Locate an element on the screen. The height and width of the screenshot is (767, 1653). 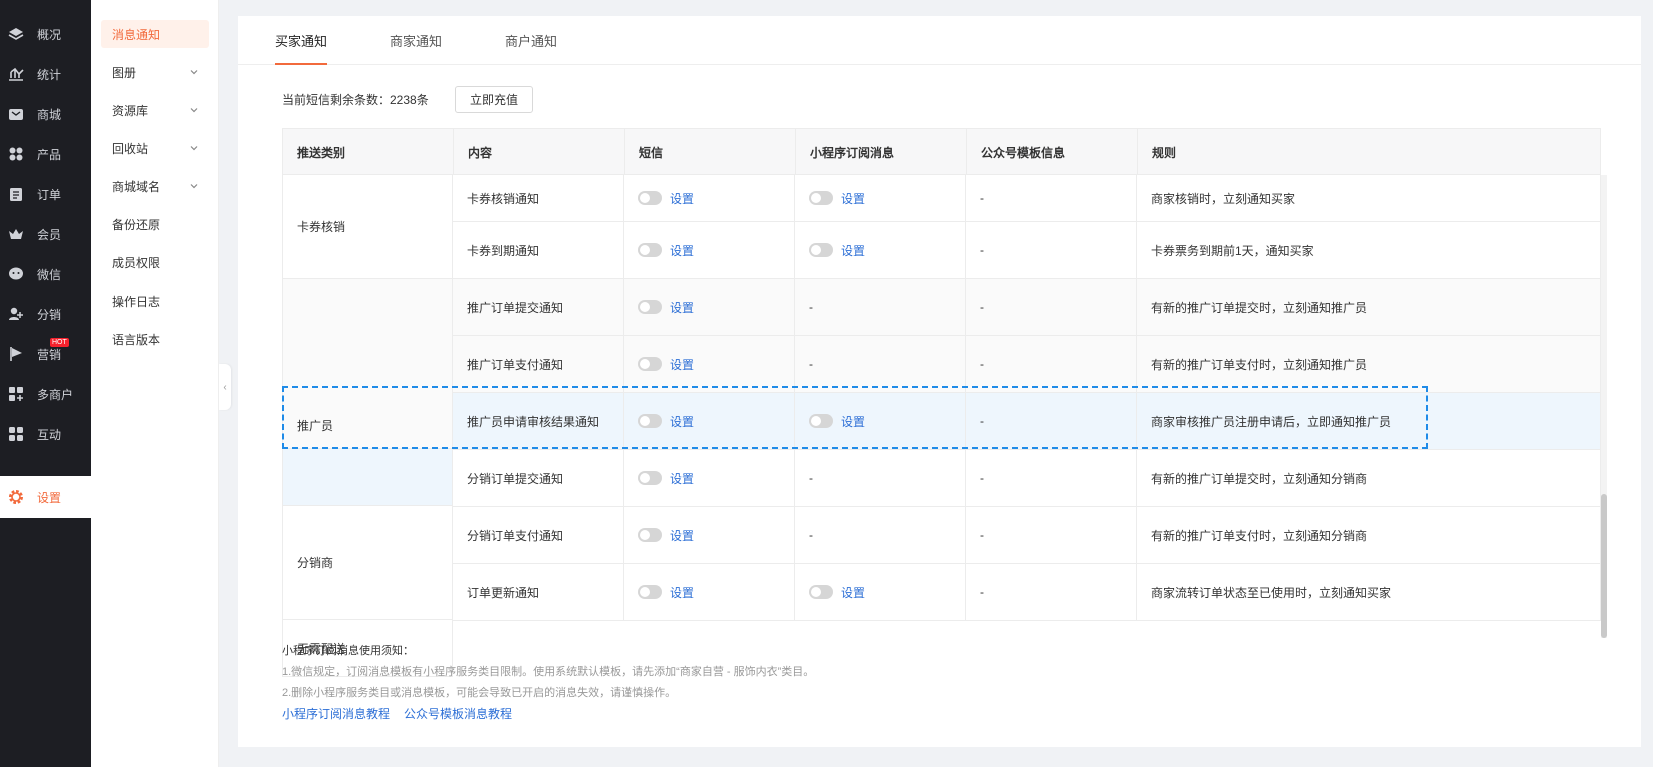
order-icon is located at coordinates (16, 194).